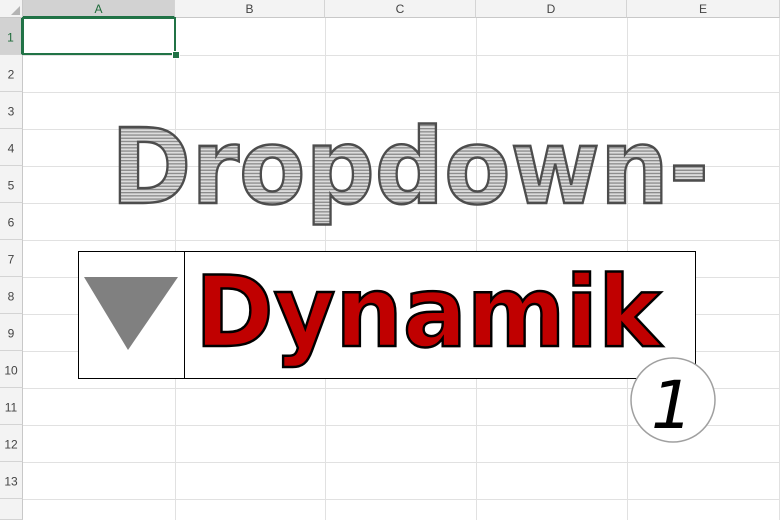 Image resolution: width=780 pixels, height=520 pixels. What do you see at coordinates (672, 405) in the screenshot?
I see `number-badge-label: 1` at bounding box center [672, 405].